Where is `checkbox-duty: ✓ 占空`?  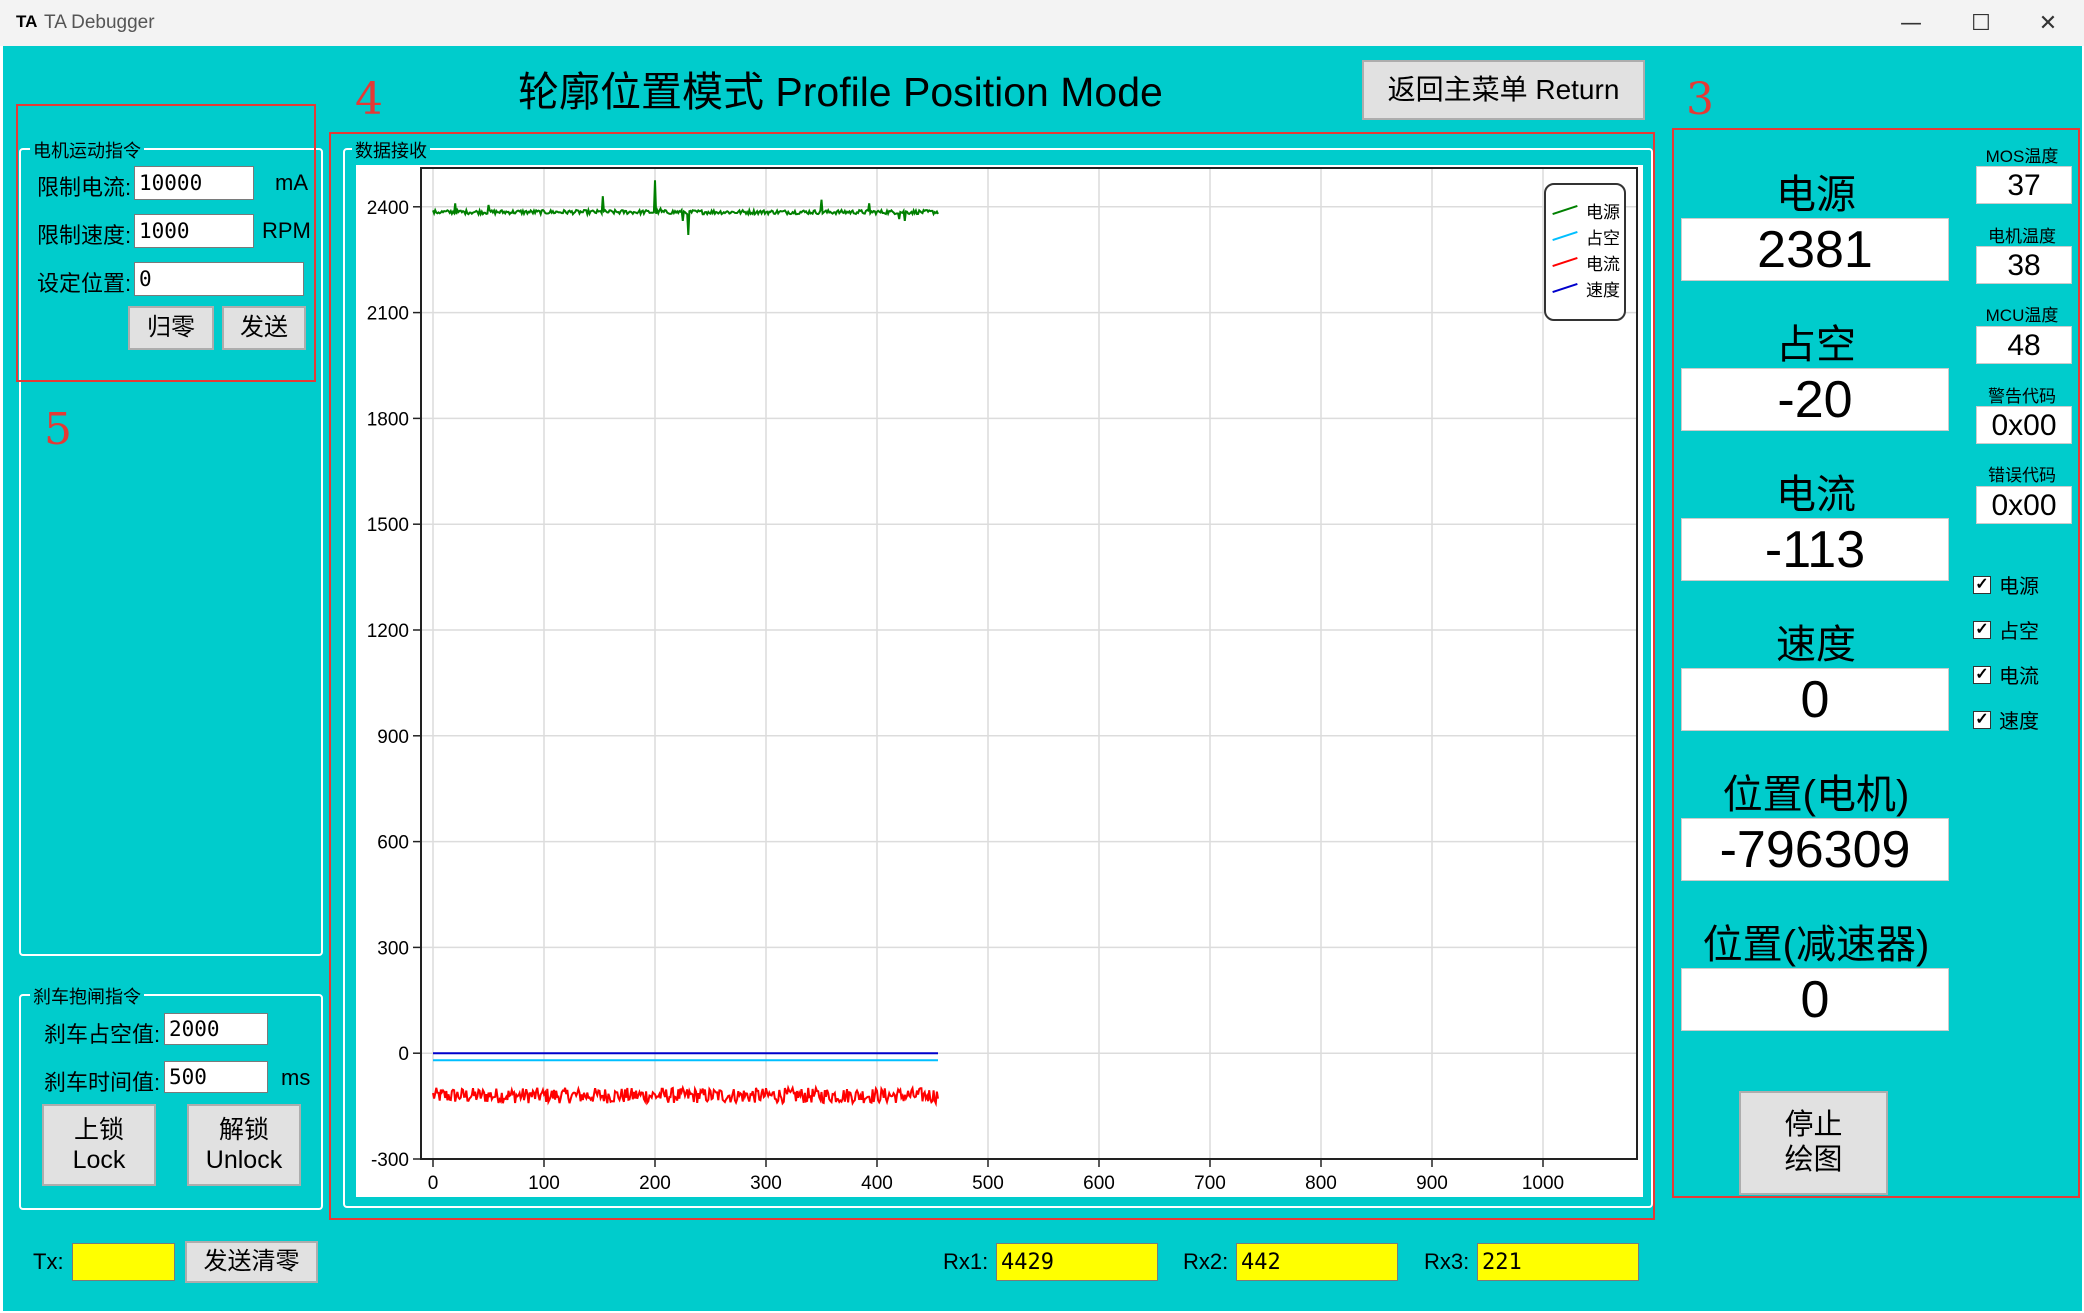
checkbox-duty: ✓ 占空 is located at coordinates (2006, 629).